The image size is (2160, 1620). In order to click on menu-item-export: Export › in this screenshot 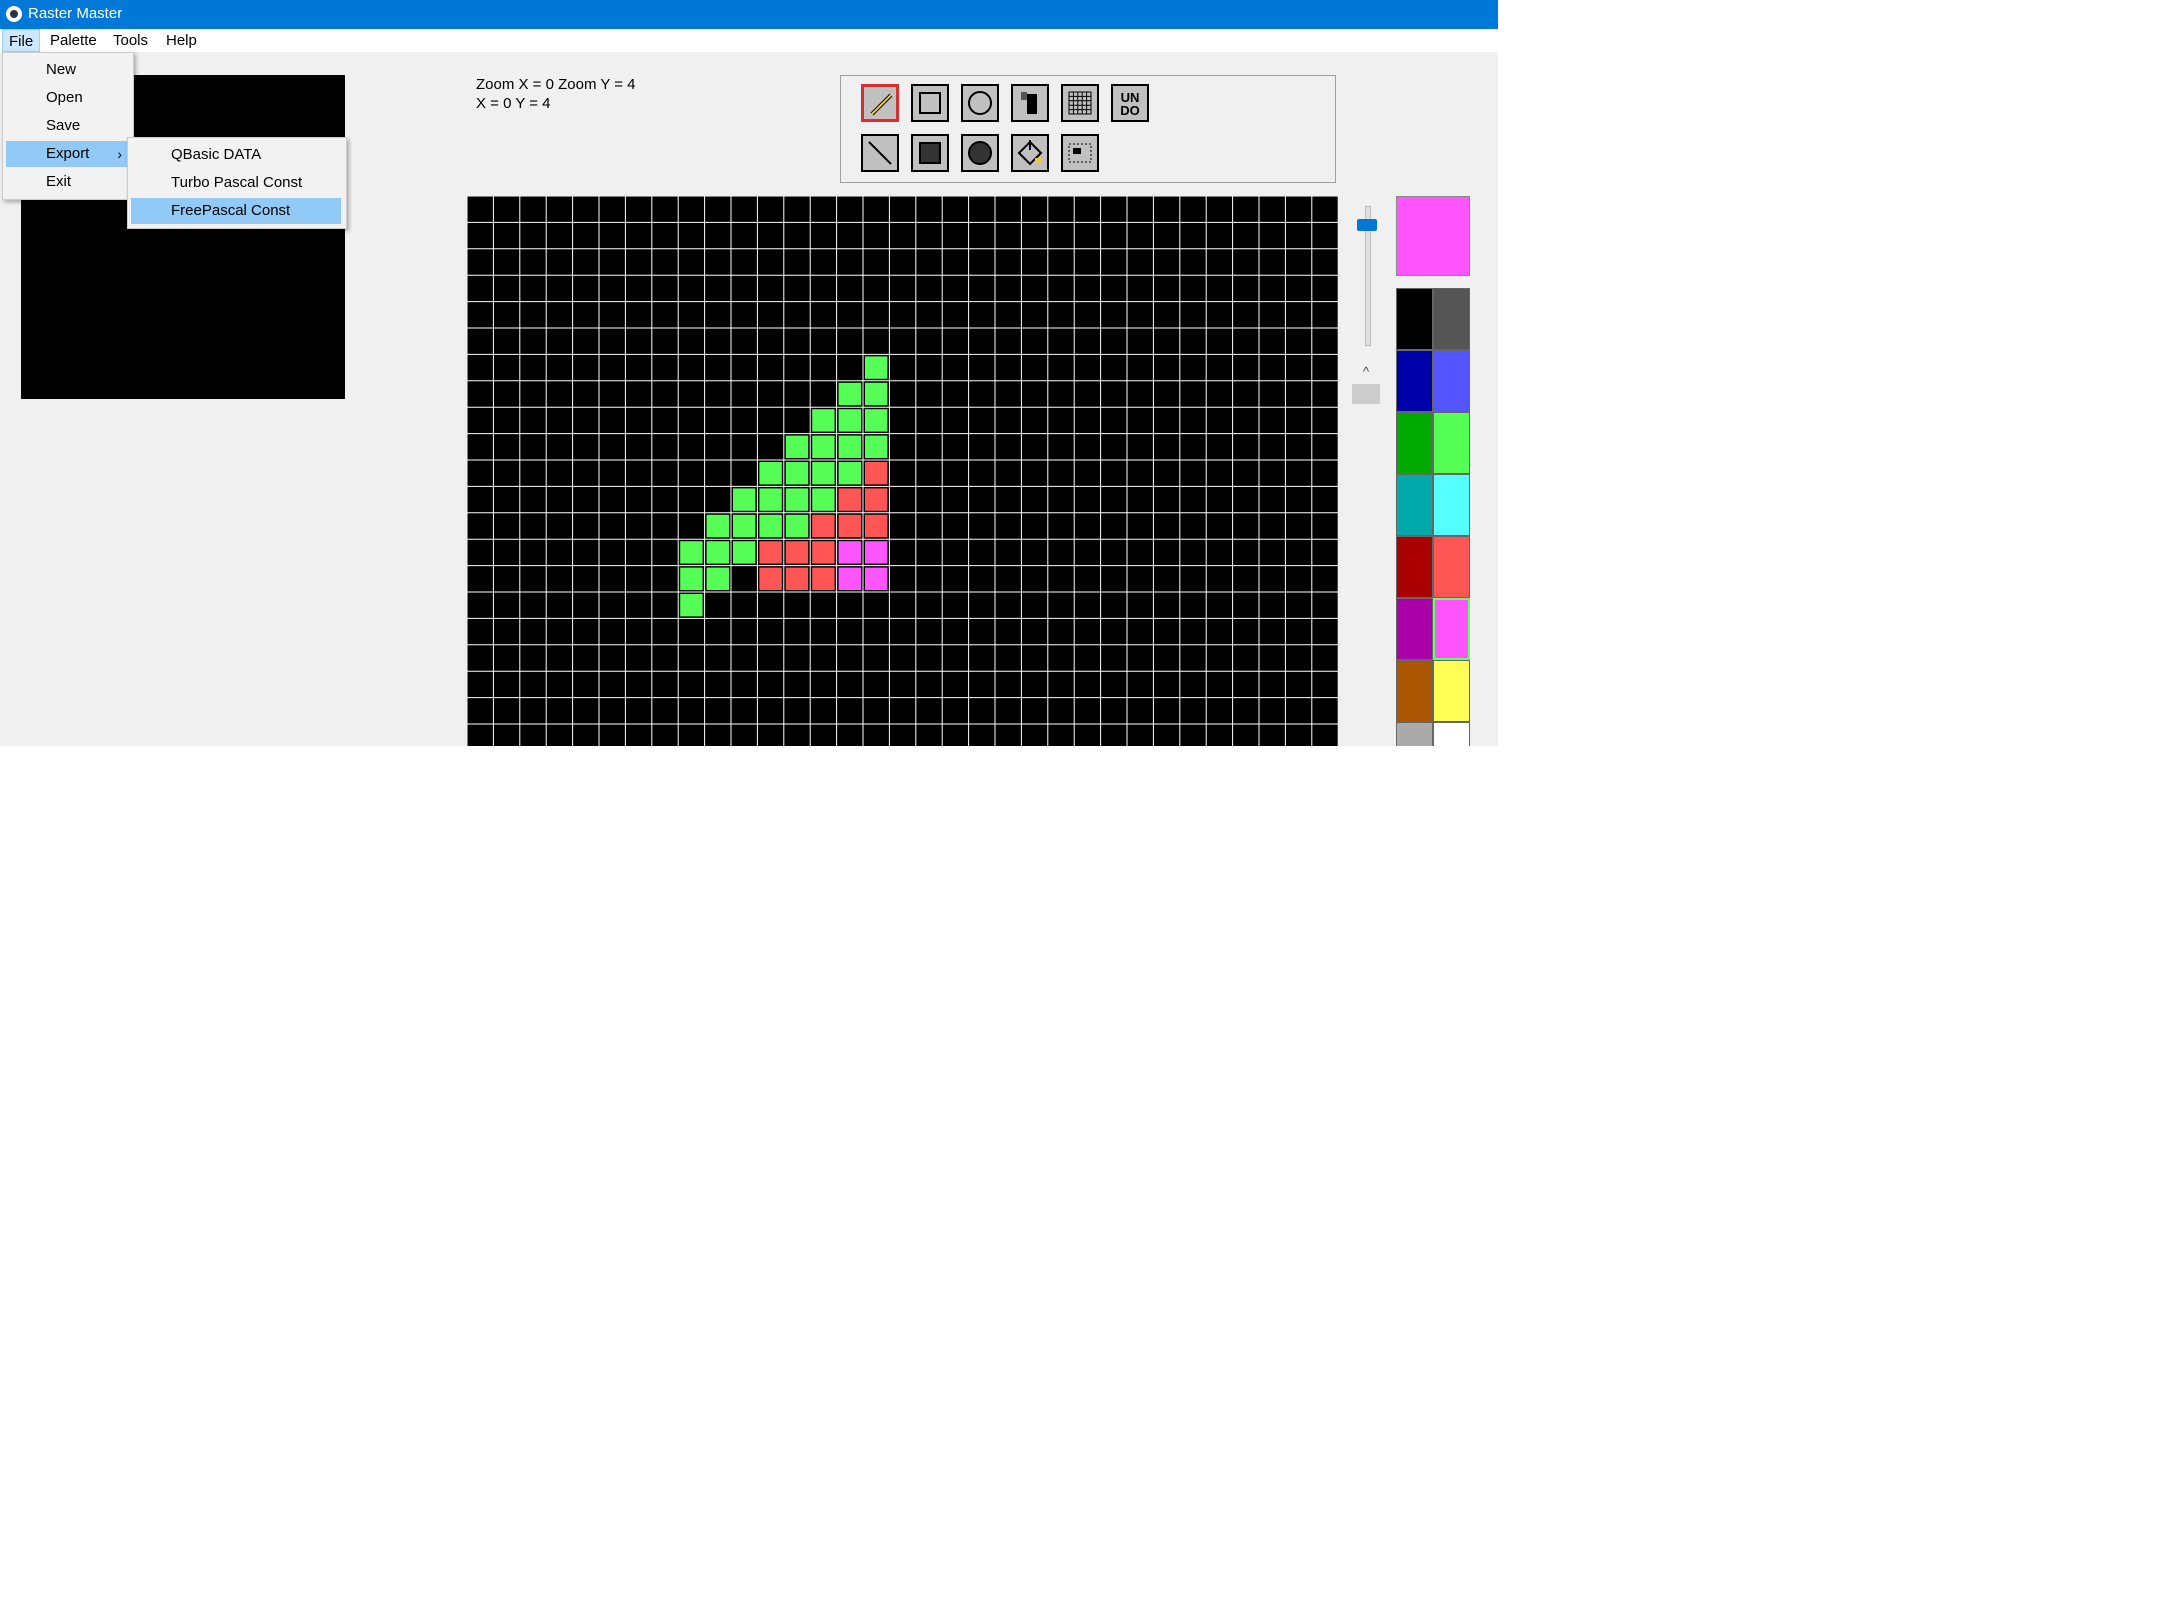, I will do `click(68, 154)`.